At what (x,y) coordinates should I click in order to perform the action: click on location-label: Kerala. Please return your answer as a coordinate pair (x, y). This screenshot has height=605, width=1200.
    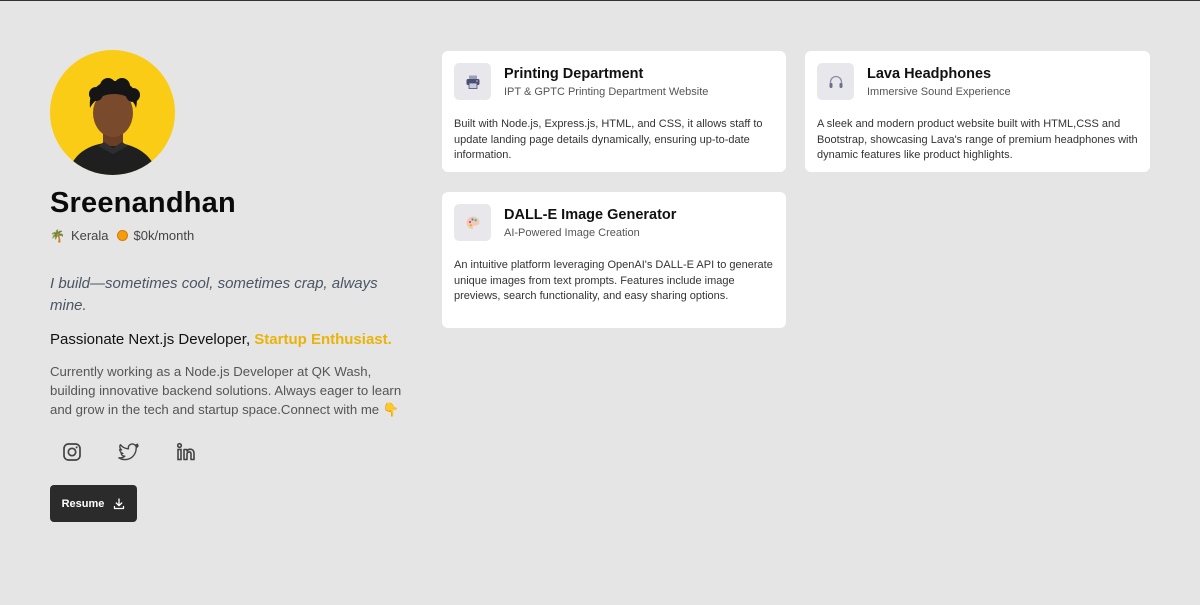
    Looking at the image, I should click on (89, 235).